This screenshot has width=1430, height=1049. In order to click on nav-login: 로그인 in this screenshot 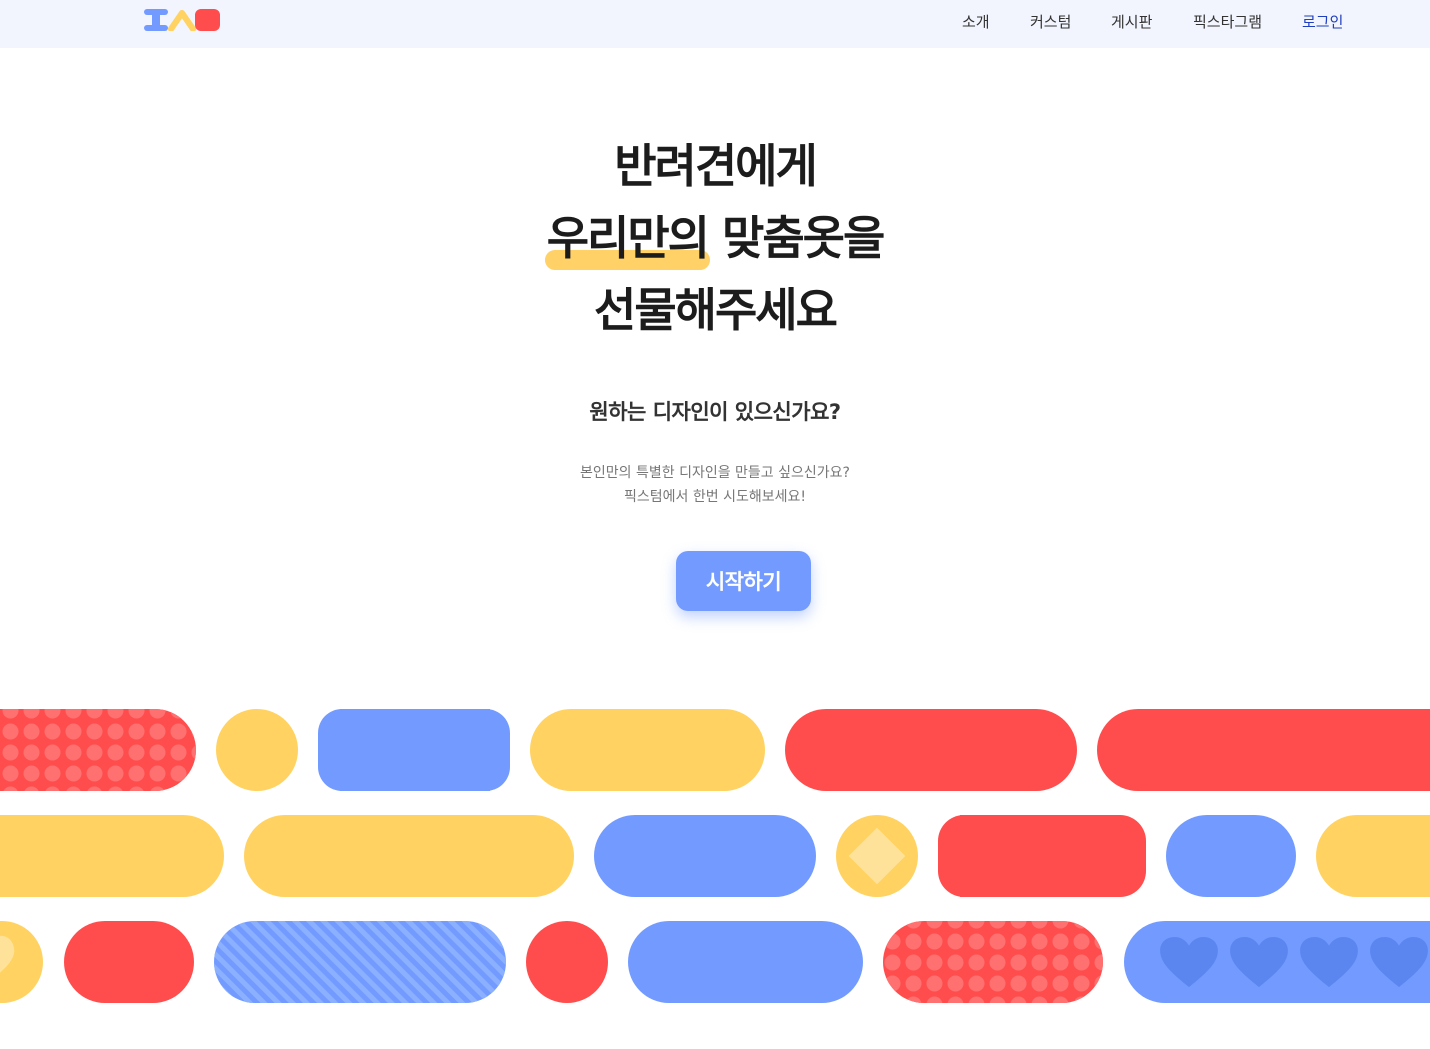, I will do `click(1322, 21)`.